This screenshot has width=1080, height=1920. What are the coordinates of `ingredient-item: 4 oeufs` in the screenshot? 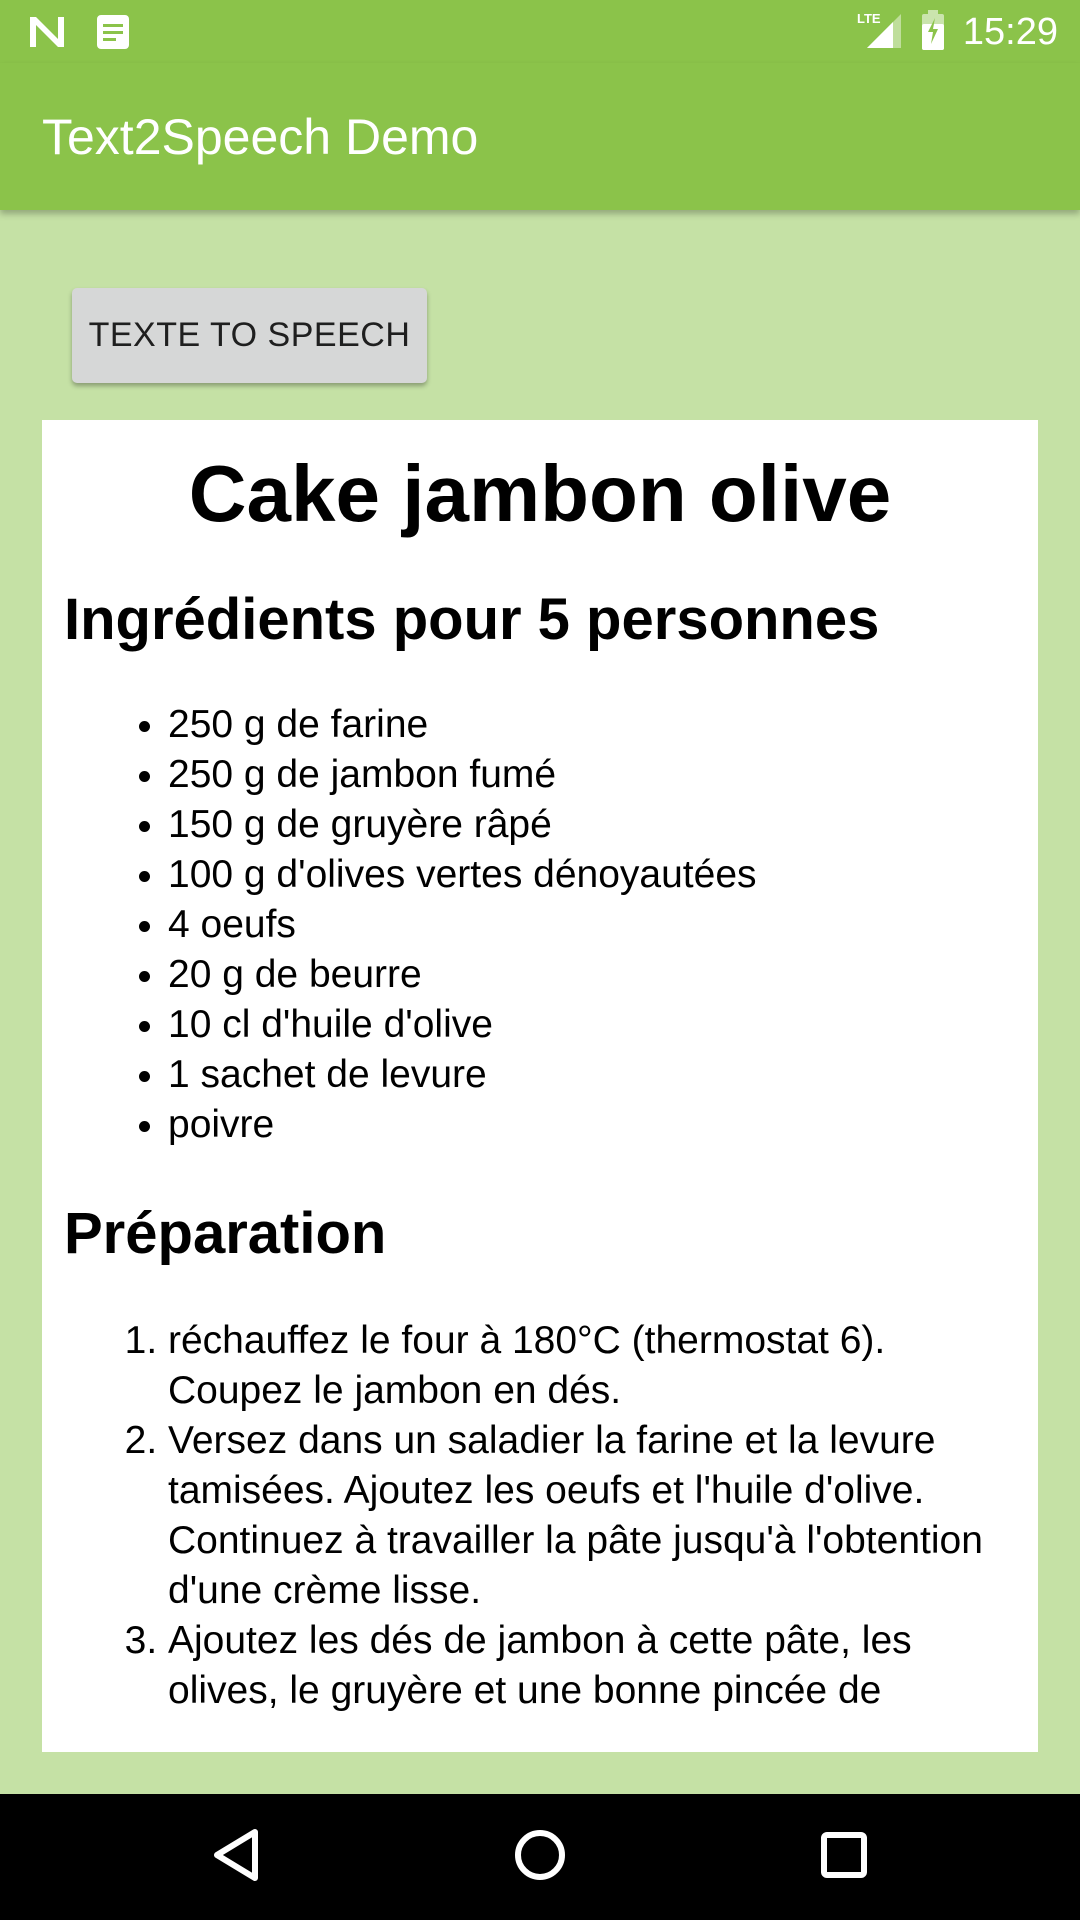 It's located at (603, 925).